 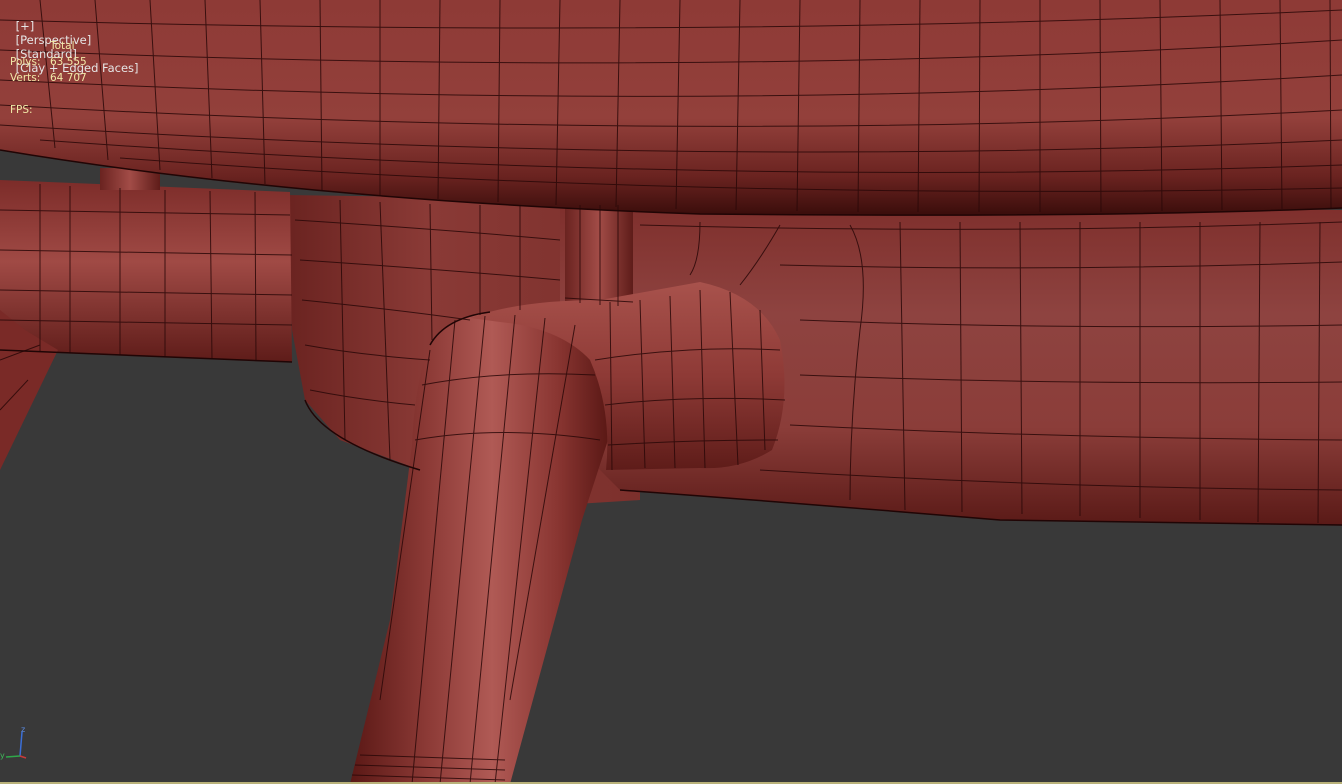 I want to click on stats-header: Total, so click(x=62, y=46).